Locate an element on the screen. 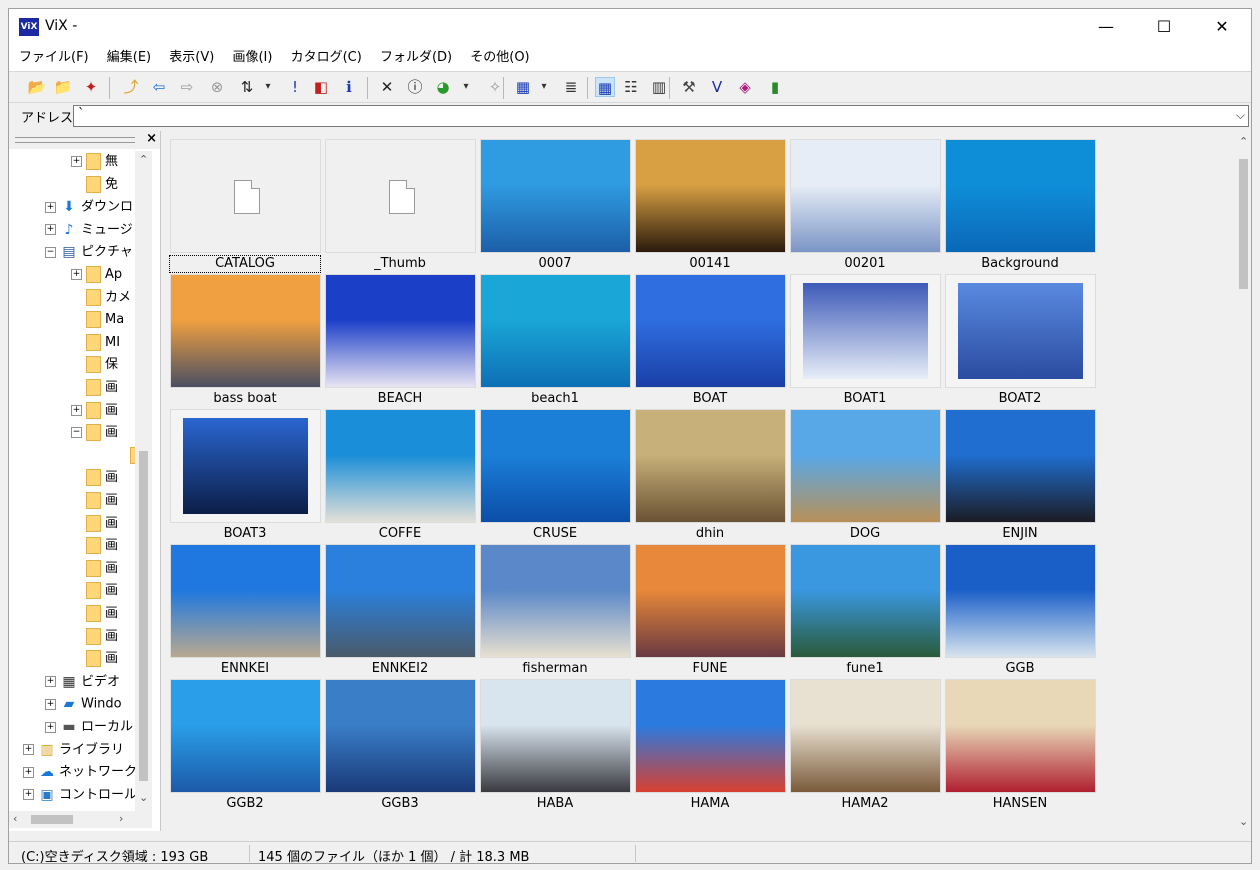  tree-folder-item: + 画 is located at coordinates (94, 411).